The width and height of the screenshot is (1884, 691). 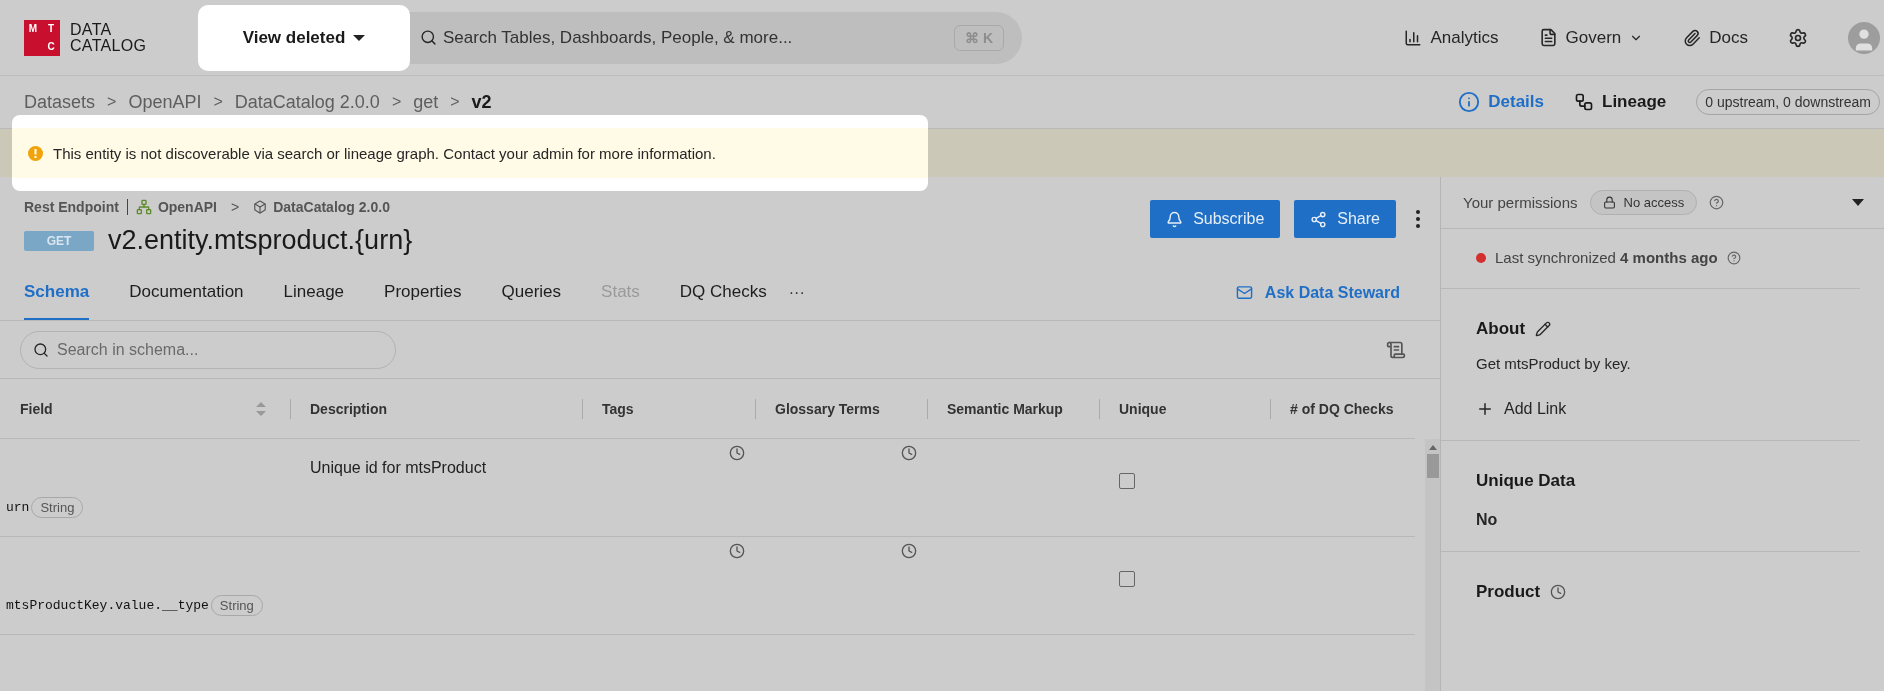 What do you see at coordinates (1418, 219) in the screenshot?
I see `kebab-icon` at bounding box center [1418, 219].